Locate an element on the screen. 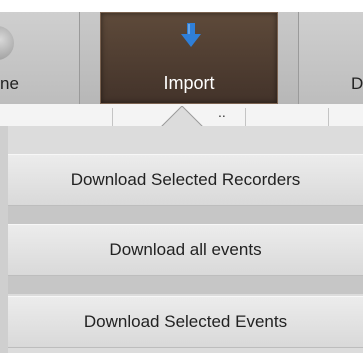 This screenshot has height=353, width=363. circle-icon is located at coordinates (7, 43).